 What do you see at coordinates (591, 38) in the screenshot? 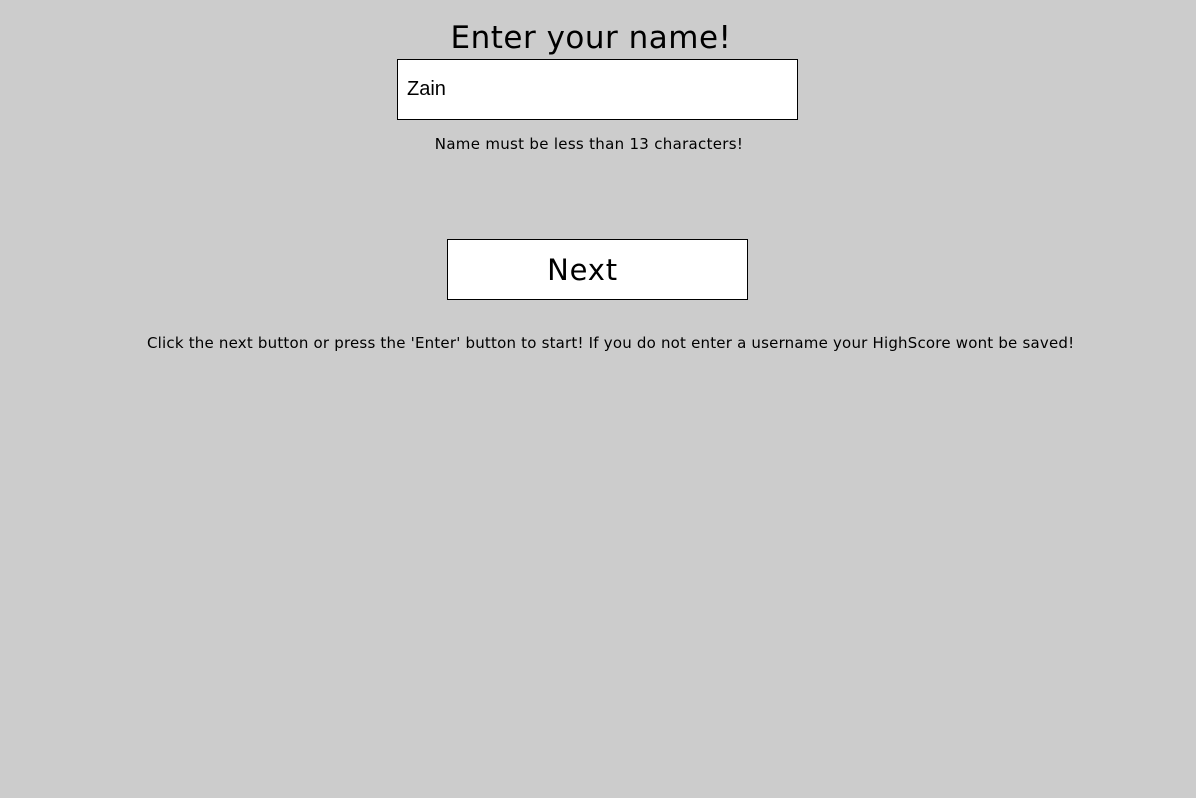
I see `page-title: Enter your name!` at bounding box center [591, 38].